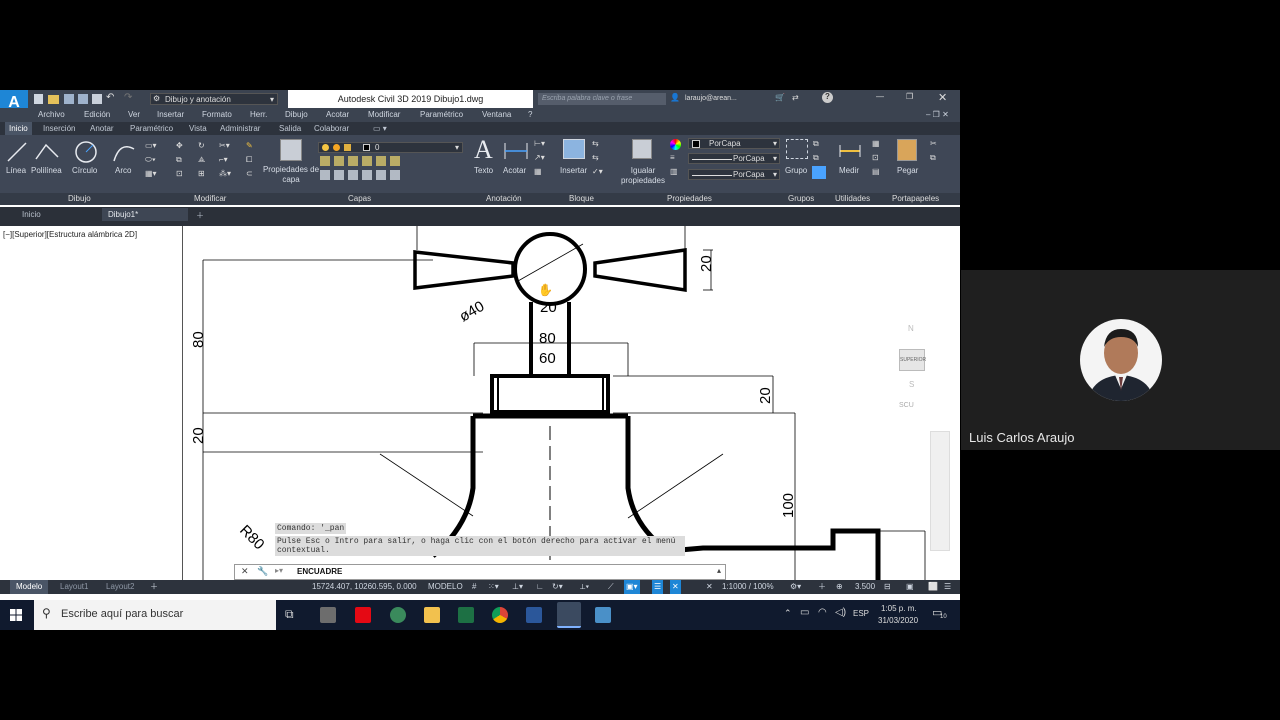 Image resolution: width=1280 pixels, height=720 pixels. What do you see at coordinates (876, 143) in the screenshot?
I see `calculator-icon: ▦` at bounding box center [876, 143].